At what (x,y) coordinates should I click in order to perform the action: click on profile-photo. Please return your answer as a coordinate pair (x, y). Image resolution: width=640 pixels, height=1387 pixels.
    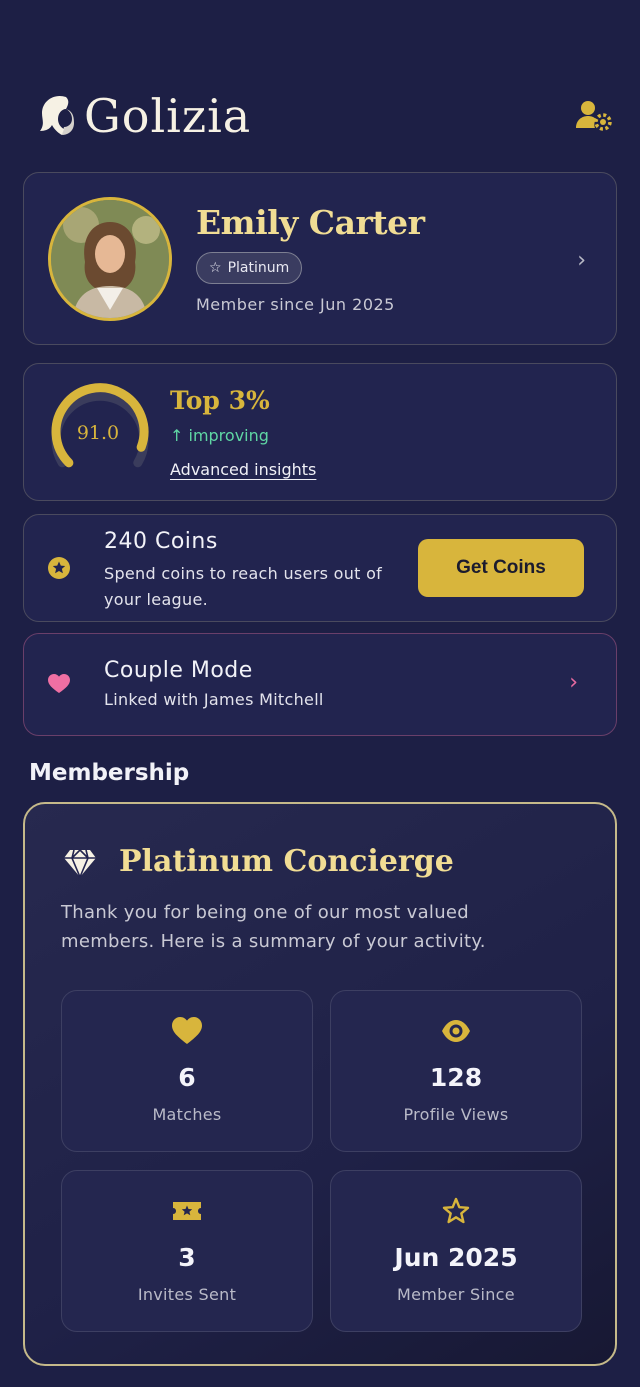
    Looking at the image, I should click on (110, 259).